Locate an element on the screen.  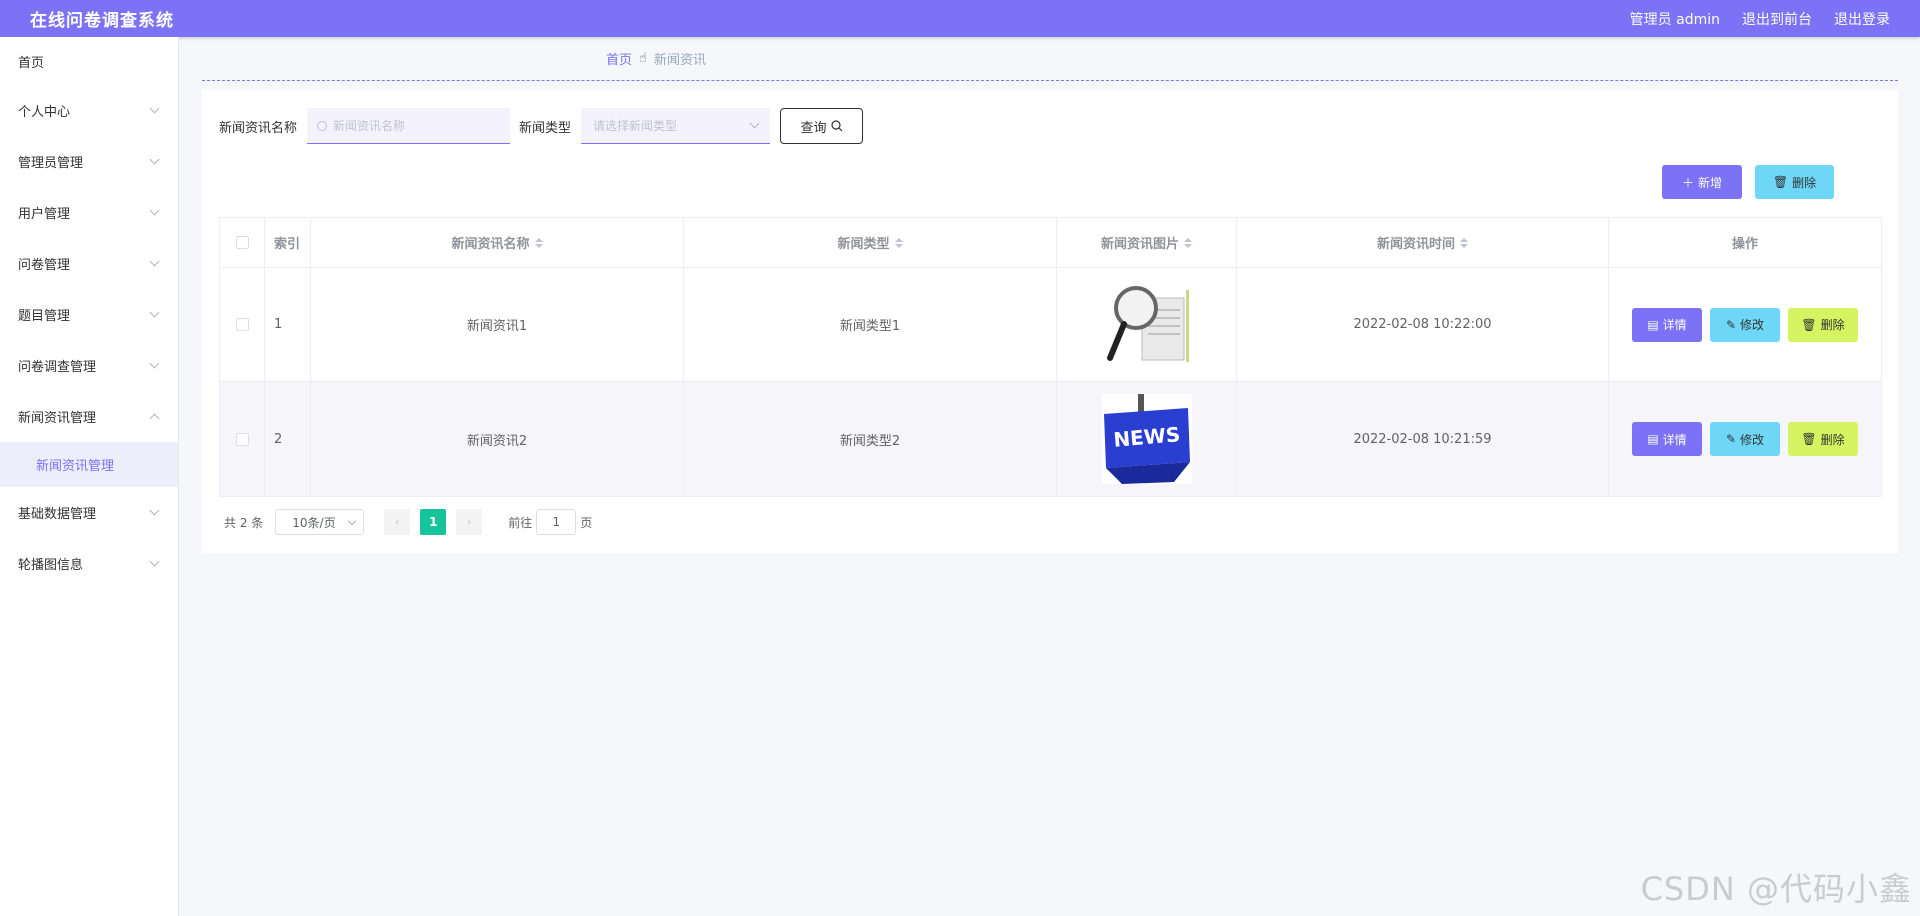
header-label: 操作 is located at coordinates (1744, 244).